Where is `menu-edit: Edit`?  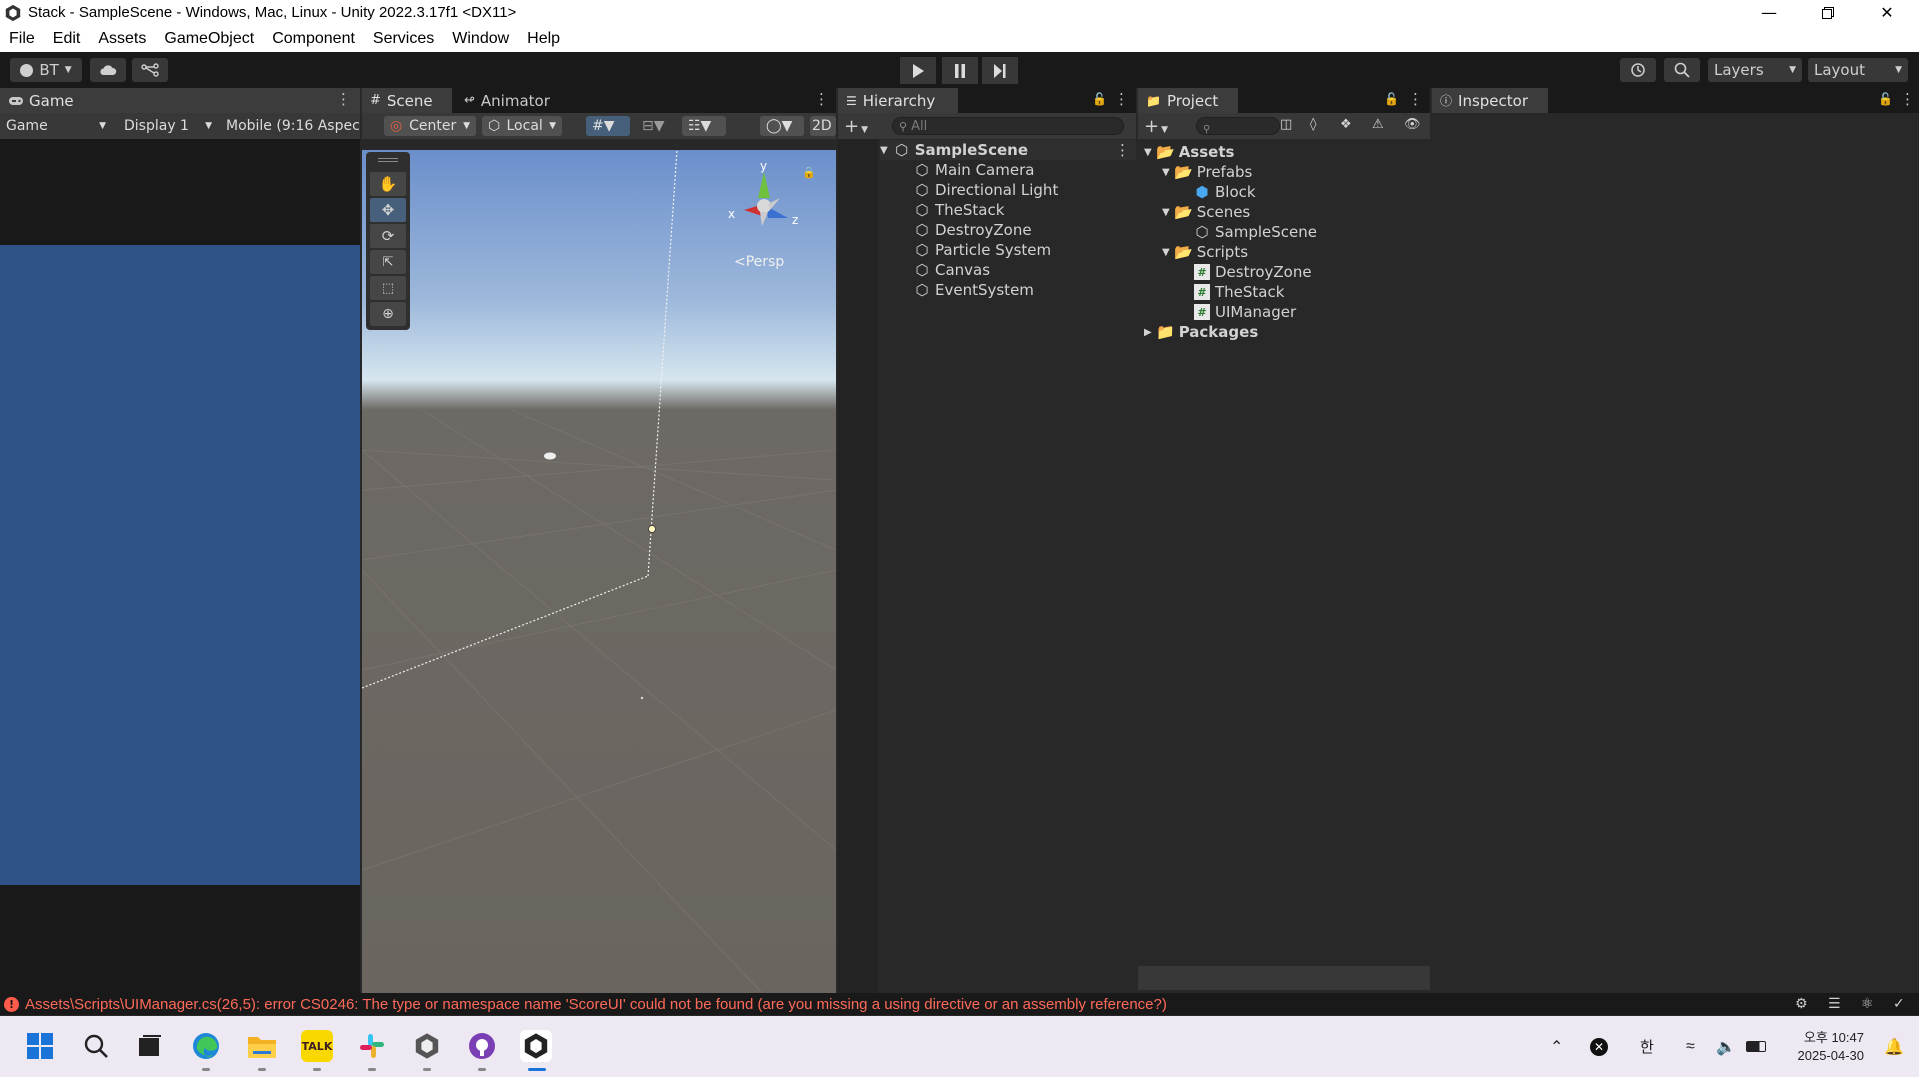
menu-edit: Edit is located at coordinates (67, 39).